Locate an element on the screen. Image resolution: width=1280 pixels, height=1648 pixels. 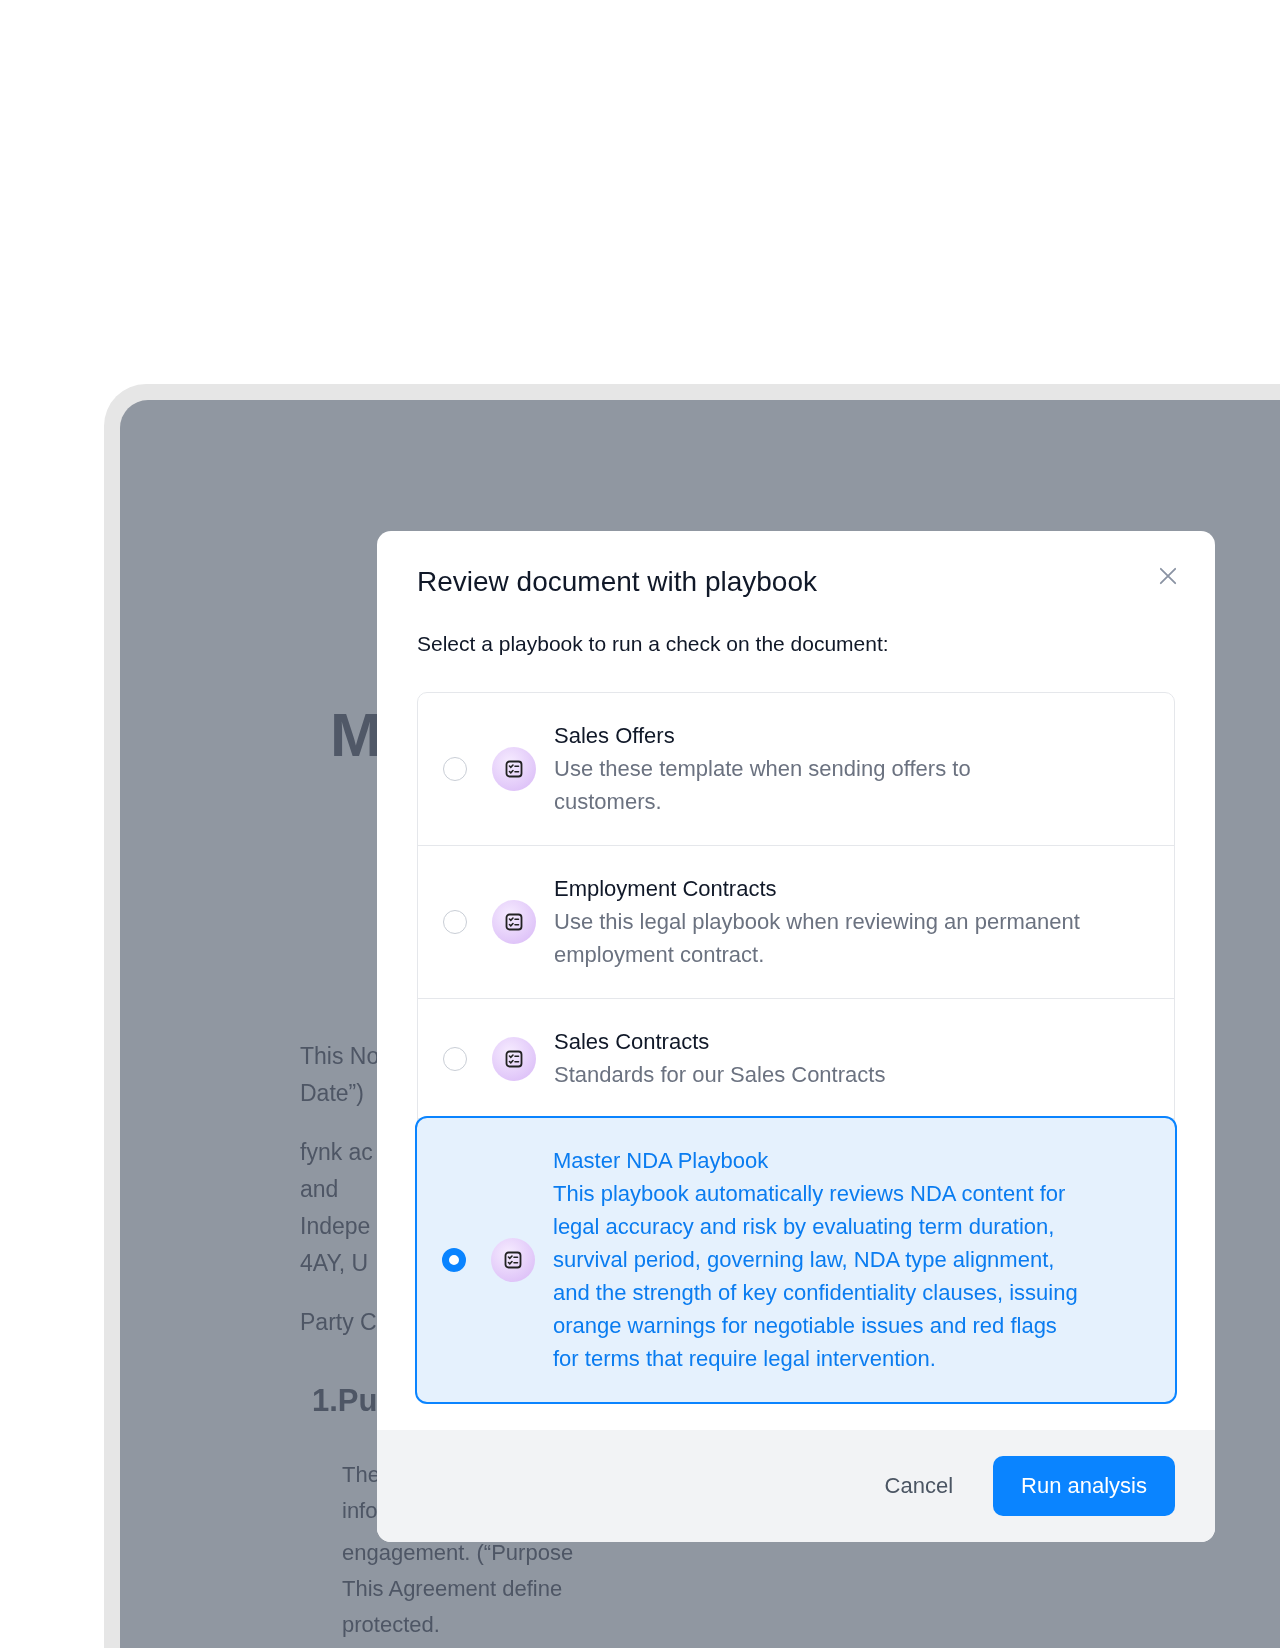
option-title: Master NDA Playbook is located at coordinates (661, 1161).